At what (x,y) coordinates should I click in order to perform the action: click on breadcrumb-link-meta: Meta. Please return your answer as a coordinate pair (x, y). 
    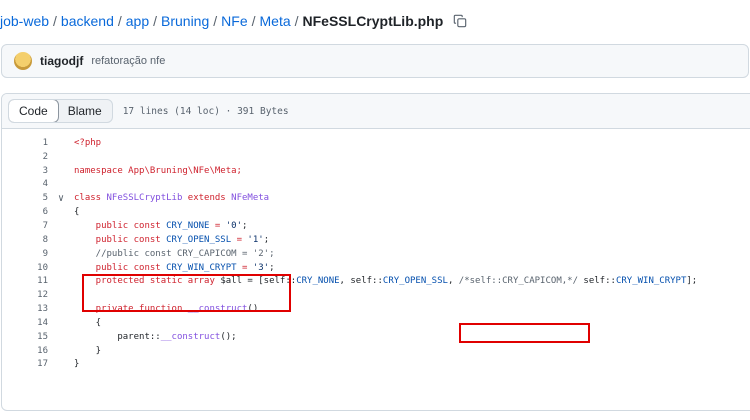
    Looking at the image, I should click on (275, 21).